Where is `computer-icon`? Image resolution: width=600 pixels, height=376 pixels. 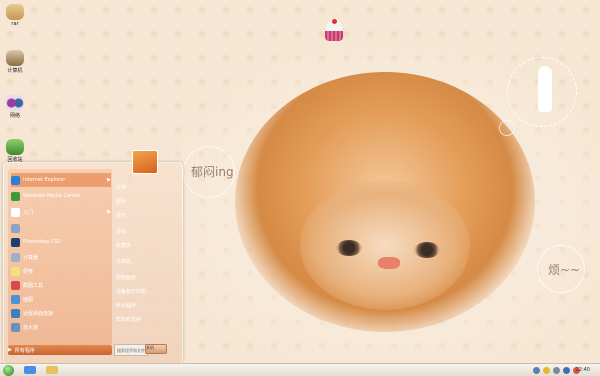 computer-icon is located at coordinates (15, 58).